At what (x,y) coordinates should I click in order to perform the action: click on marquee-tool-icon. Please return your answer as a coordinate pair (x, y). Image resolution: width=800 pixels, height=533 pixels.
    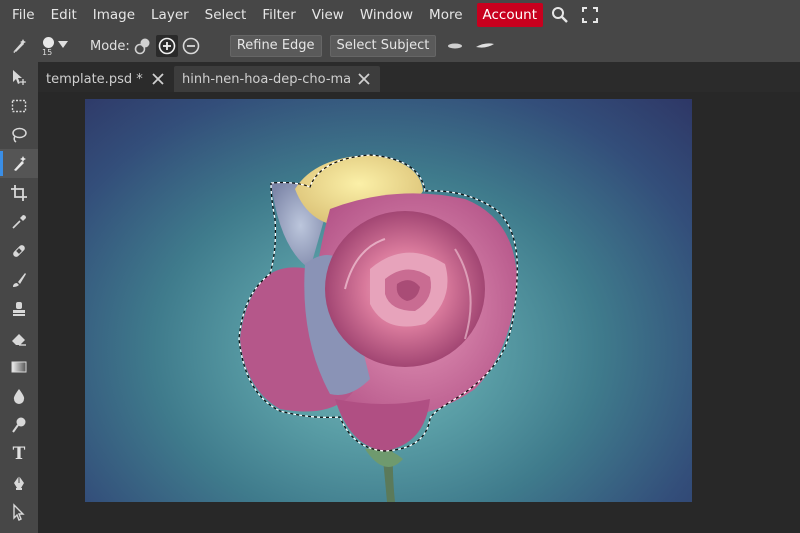
    Looking at the image, I should click on (19, 105).